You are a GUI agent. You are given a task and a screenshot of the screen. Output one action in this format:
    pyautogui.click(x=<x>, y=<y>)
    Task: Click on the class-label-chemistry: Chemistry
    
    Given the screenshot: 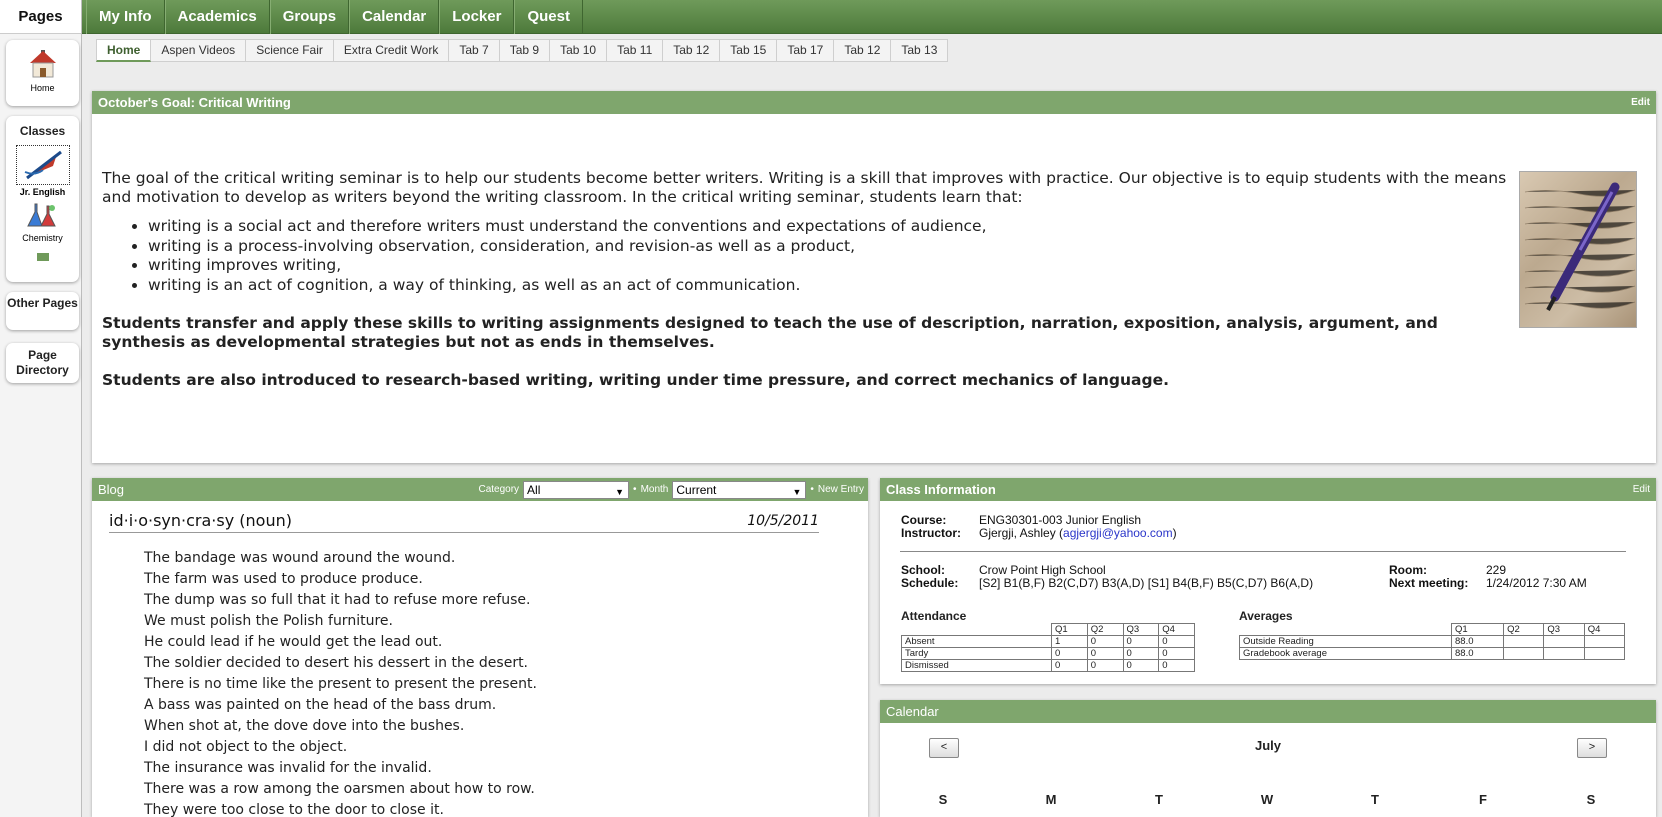 What is the action you would take?
    pyautogui.click(x=42, y=238)
    